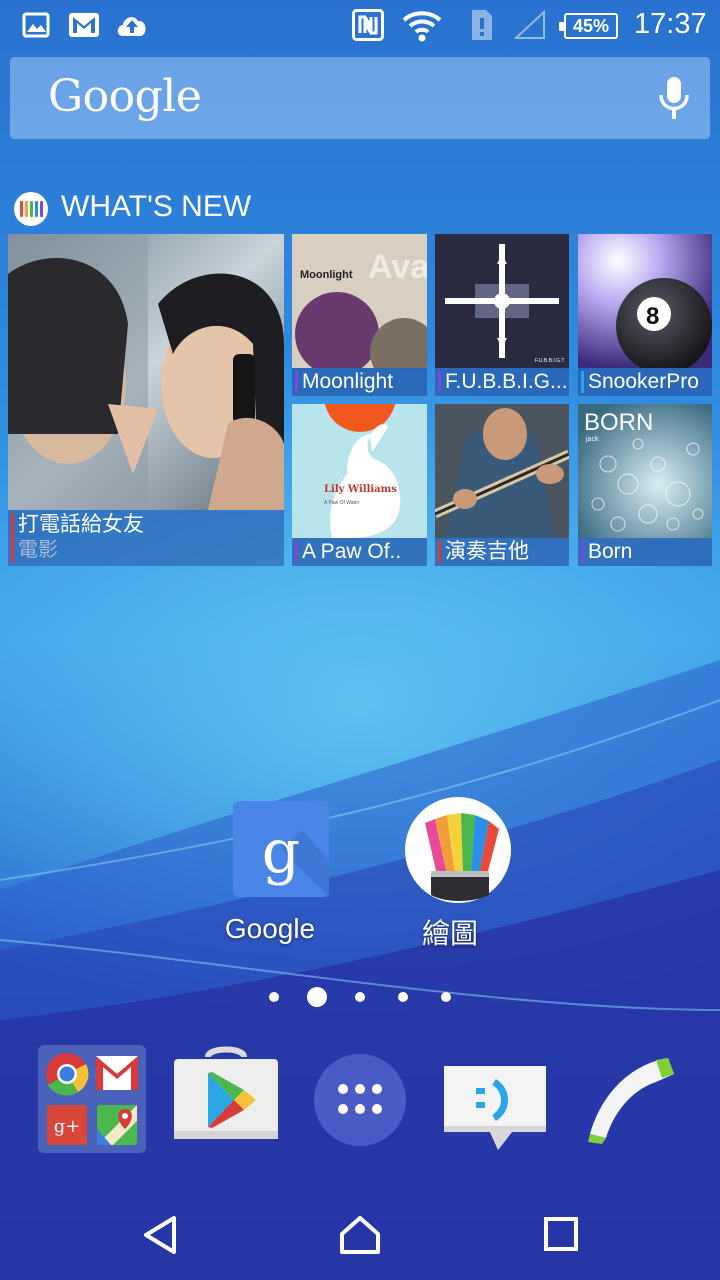  I want to click on status-bar: 45% 17:37, so click(360, 26).